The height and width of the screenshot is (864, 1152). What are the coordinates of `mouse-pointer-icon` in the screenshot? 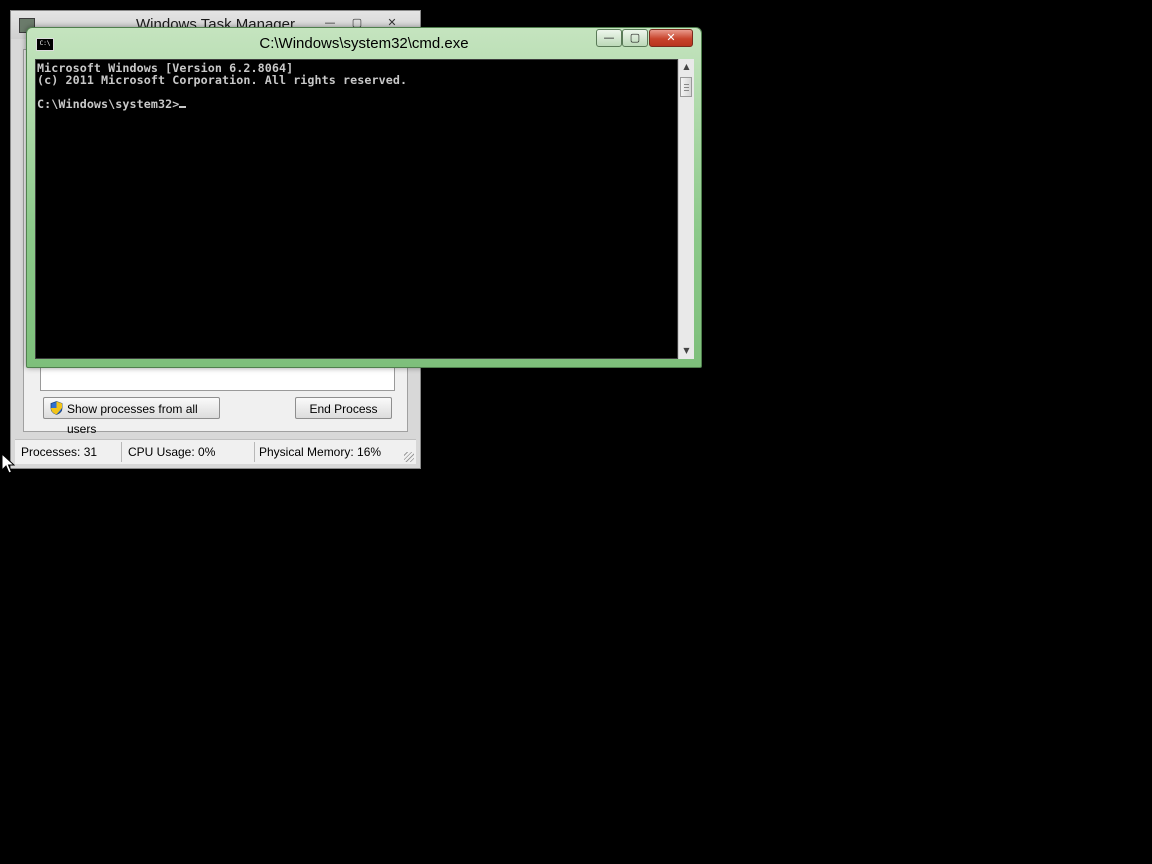 It's located at (8, 463).